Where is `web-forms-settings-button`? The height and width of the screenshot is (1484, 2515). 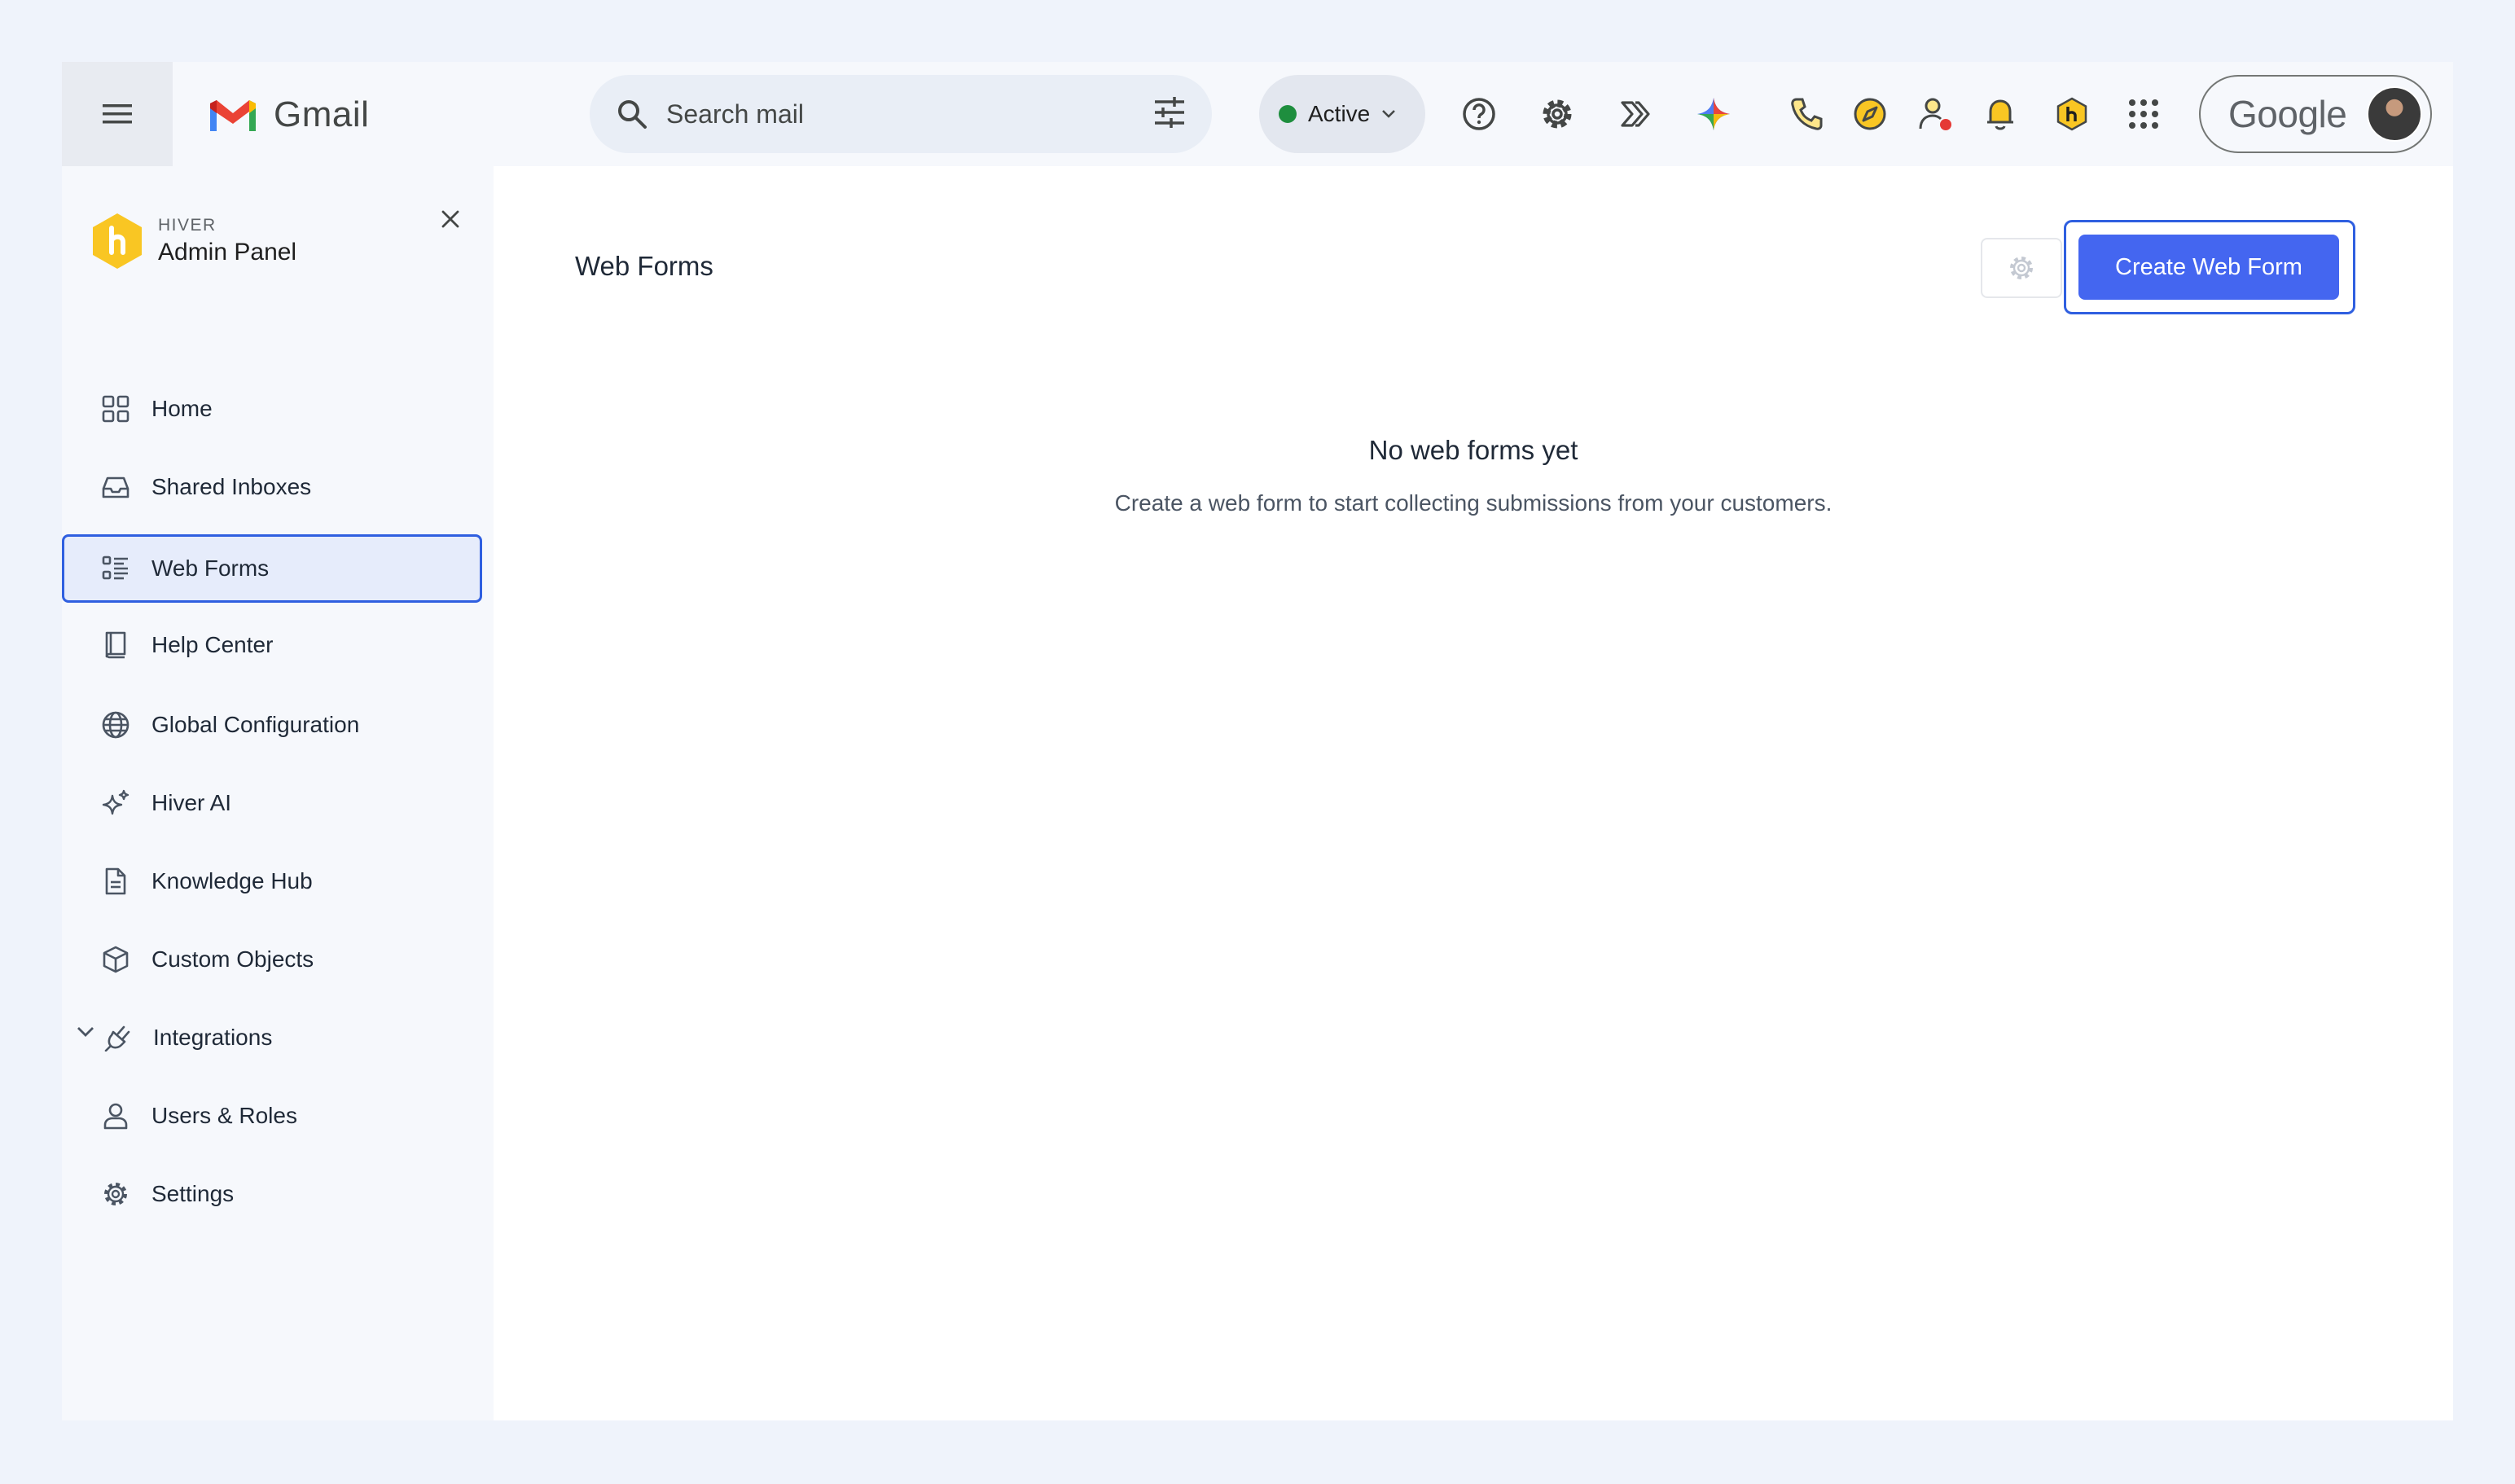 web-forms-settings-button is located at coordinates (2021, 268).